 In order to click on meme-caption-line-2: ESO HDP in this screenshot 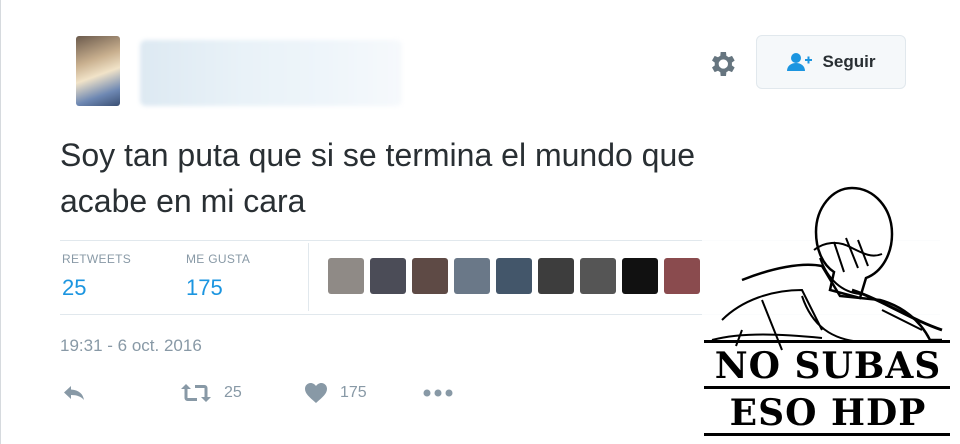, I will do `click(828, 413)`.